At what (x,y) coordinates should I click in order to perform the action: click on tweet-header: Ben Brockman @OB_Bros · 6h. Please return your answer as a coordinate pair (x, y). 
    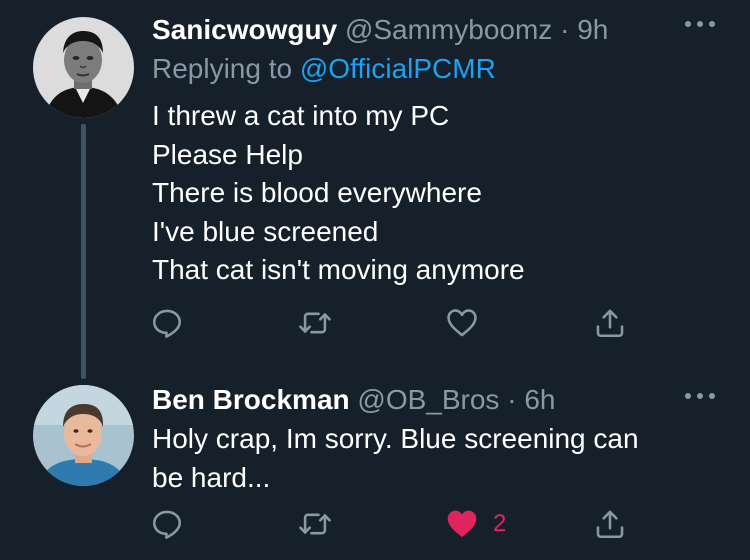
    Looking at the image, I should click on (441, 400).